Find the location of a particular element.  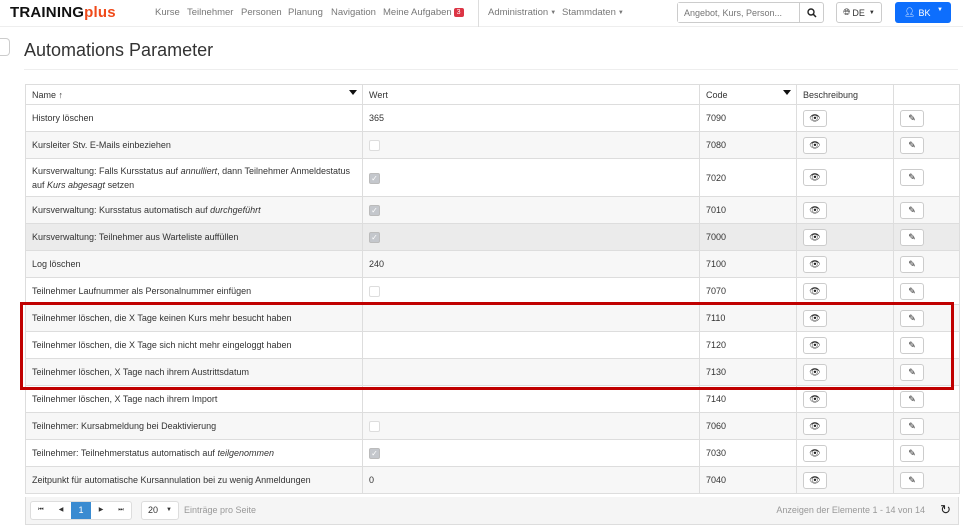

refresh-icon: ↻ is located at coordinates (945, 510).